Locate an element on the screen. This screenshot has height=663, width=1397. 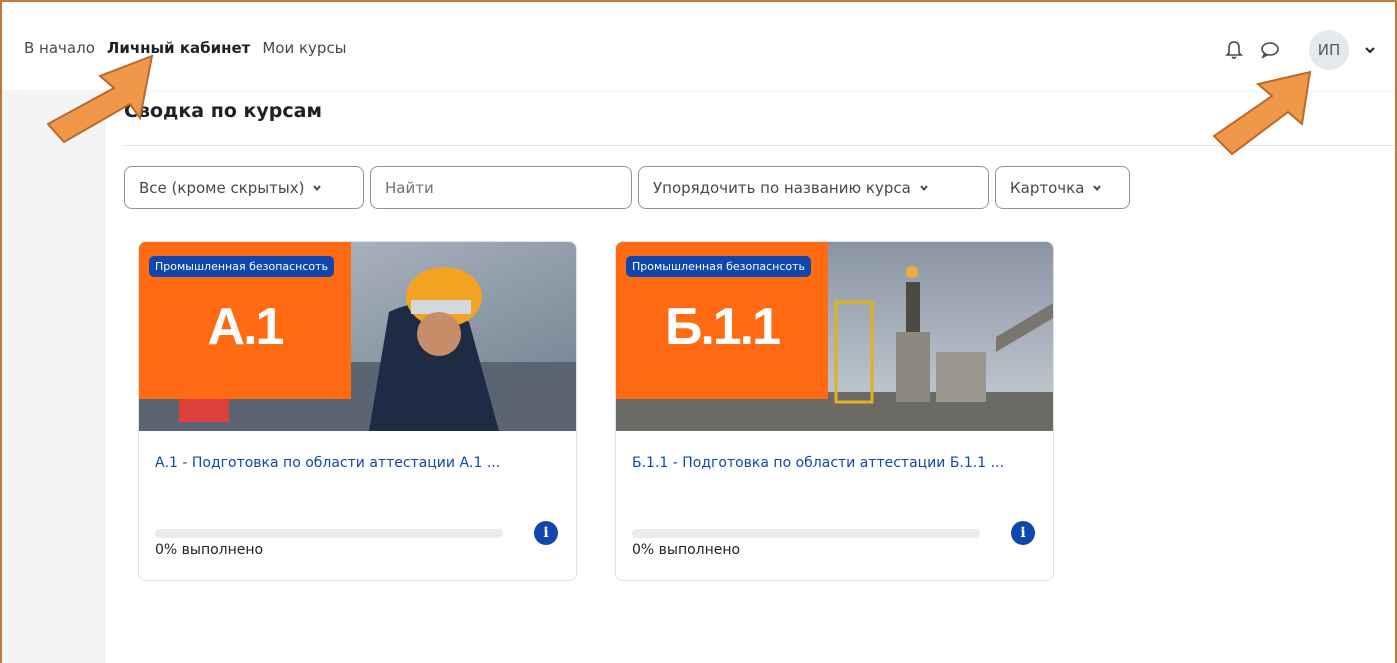
view-label: Карточка is located at coordinates (1047, 187).